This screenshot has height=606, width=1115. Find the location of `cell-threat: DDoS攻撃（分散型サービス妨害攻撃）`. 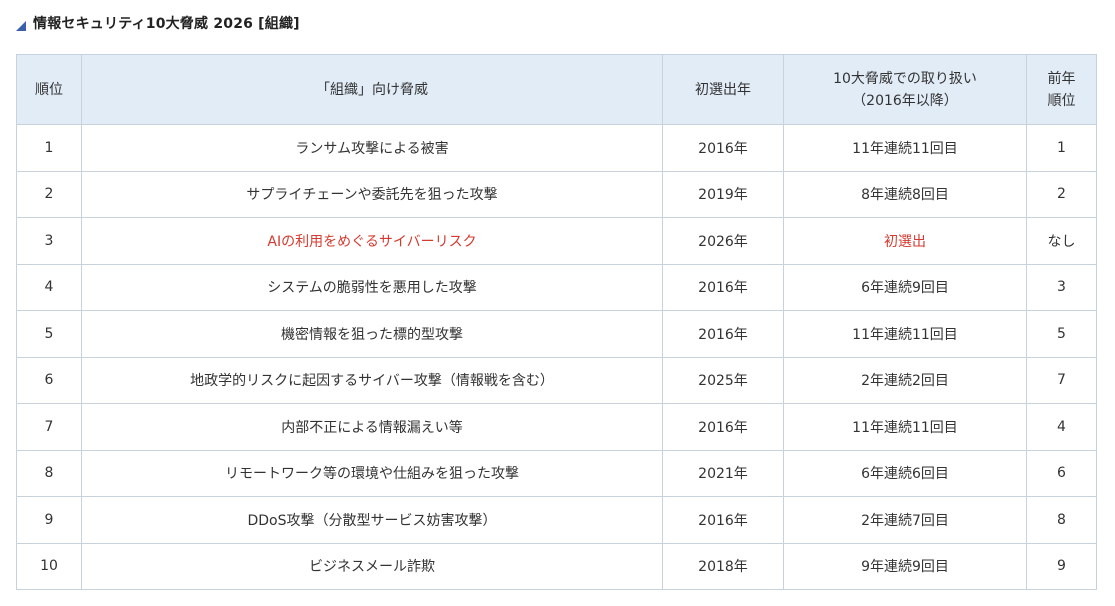

cell-threat: DDoS攻撃（分散型サービス妨害攻撃） is located at coordinates (372, 520).